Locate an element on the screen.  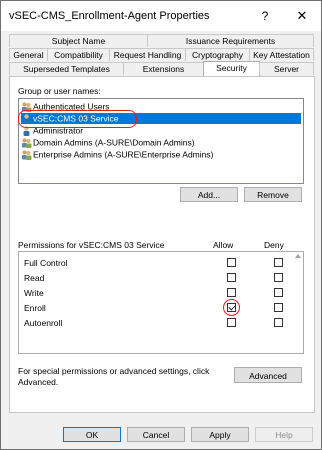
read-deny-checkbox is located at coordinates (278, 277).